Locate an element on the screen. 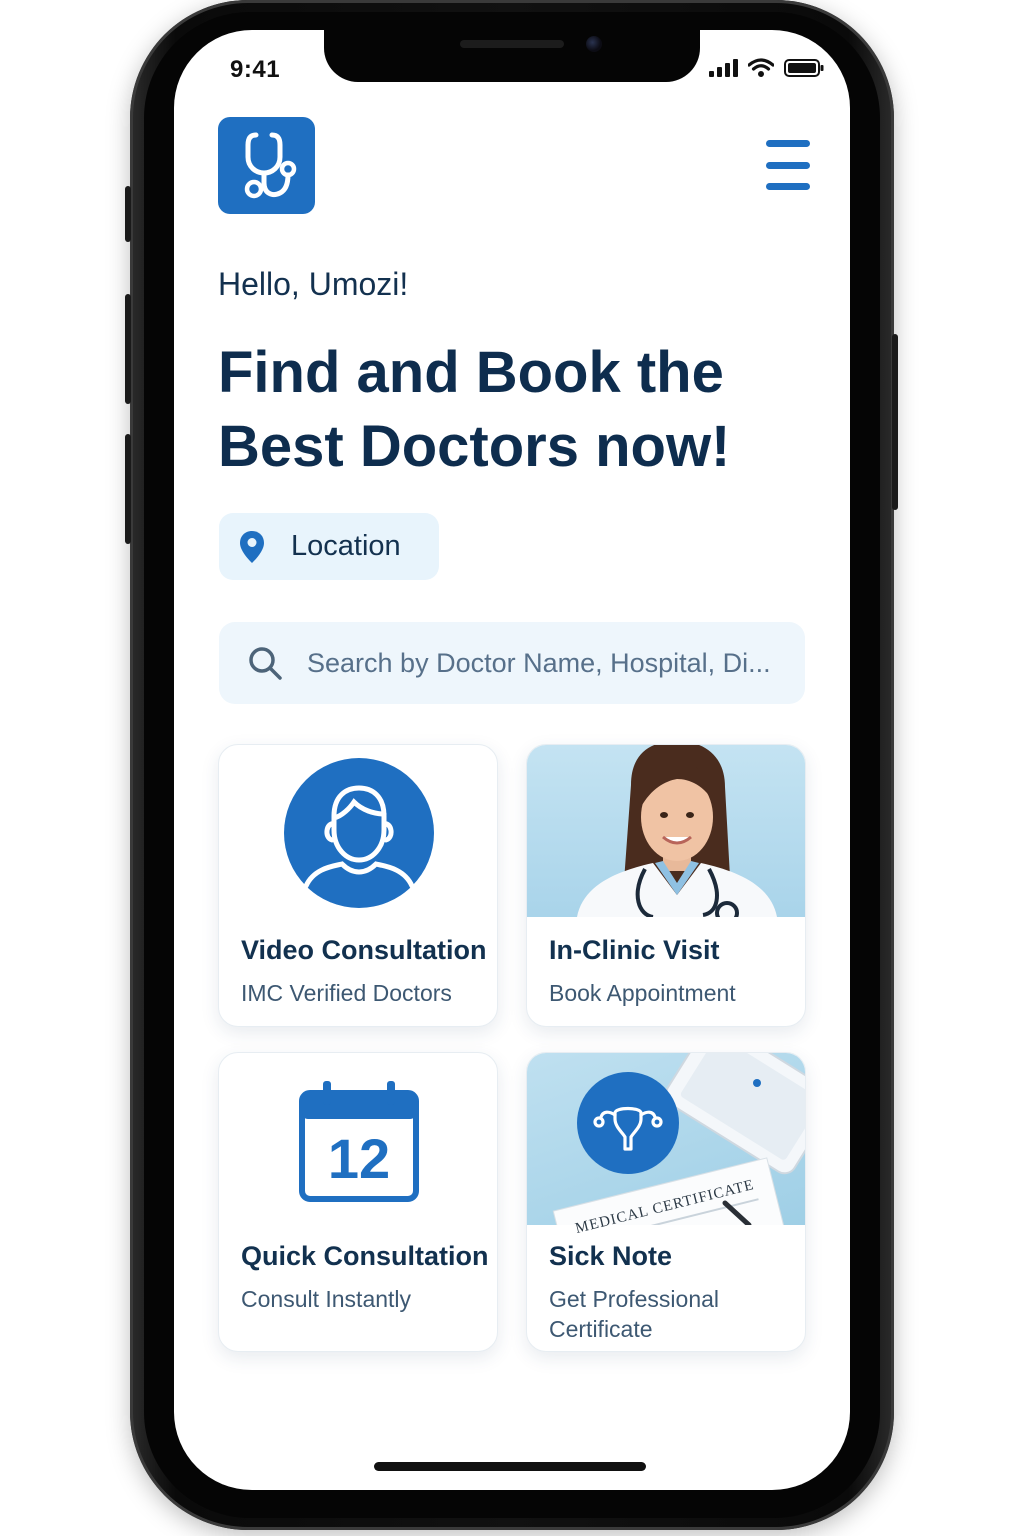 The width and height of the screenshot is (1024, 1536). home-indicator is located at coordinates (510, 1466).